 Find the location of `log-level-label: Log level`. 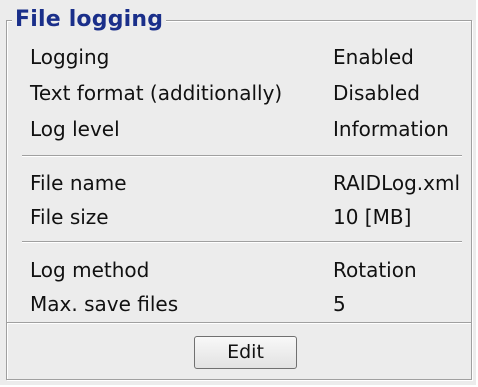

log-level-label: Log level is located at coordinates (75, 129).